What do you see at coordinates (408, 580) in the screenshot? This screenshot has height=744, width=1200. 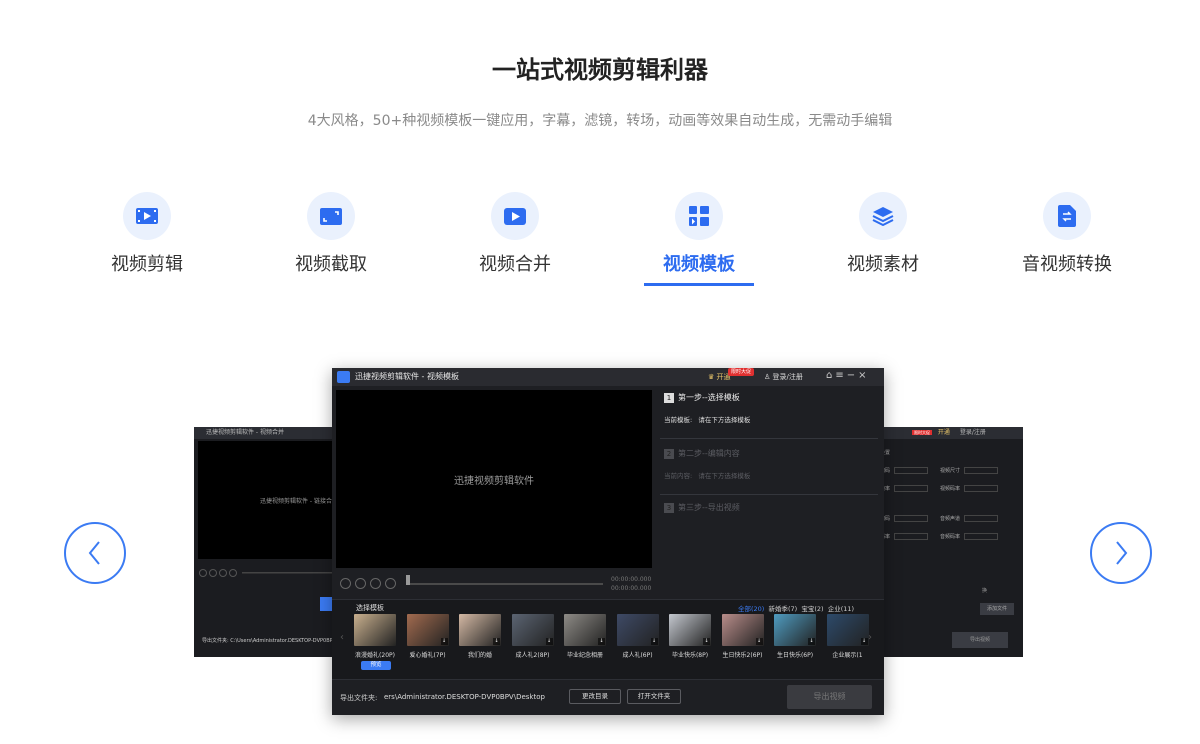 I see `progress-knob` at bounding box center [408, 580].